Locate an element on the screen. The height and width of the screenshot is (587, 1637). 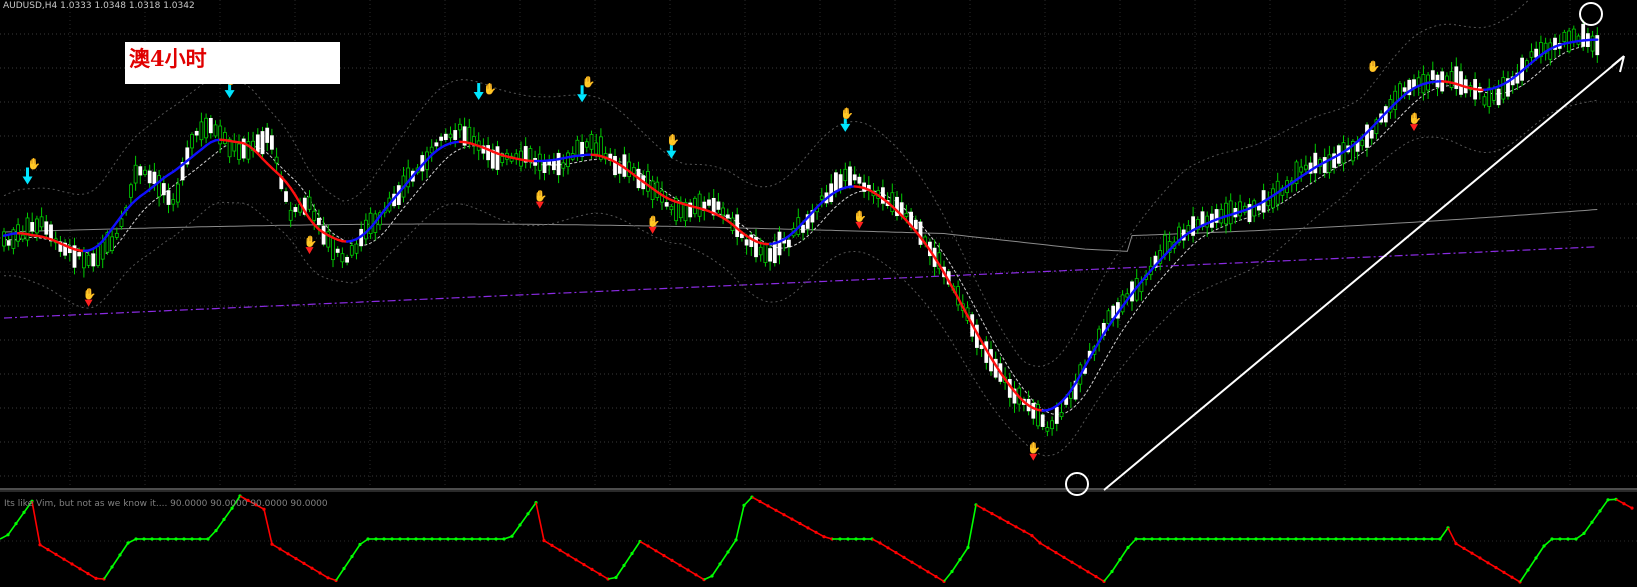
annotation-label-box: 澳4小时 is located at coordinates (232, 63).